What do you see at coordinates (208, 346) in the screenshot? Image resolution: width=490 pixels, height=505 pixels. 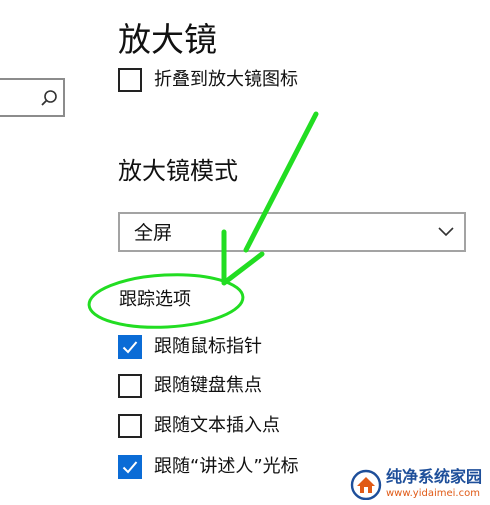 I see `checkbox-label: 跟随鼠标指针` at bounding box center [208, 346].